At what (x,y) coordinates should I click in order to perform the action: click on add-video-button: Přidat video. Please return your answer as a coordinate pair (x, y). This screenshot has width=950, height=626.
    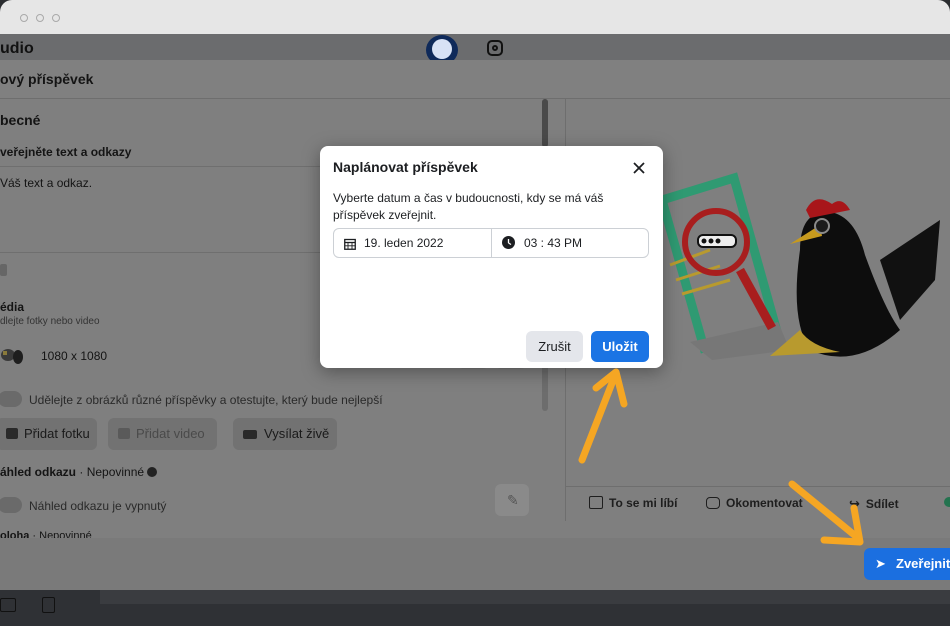
    Looking at the image, I should click on (162, 434).